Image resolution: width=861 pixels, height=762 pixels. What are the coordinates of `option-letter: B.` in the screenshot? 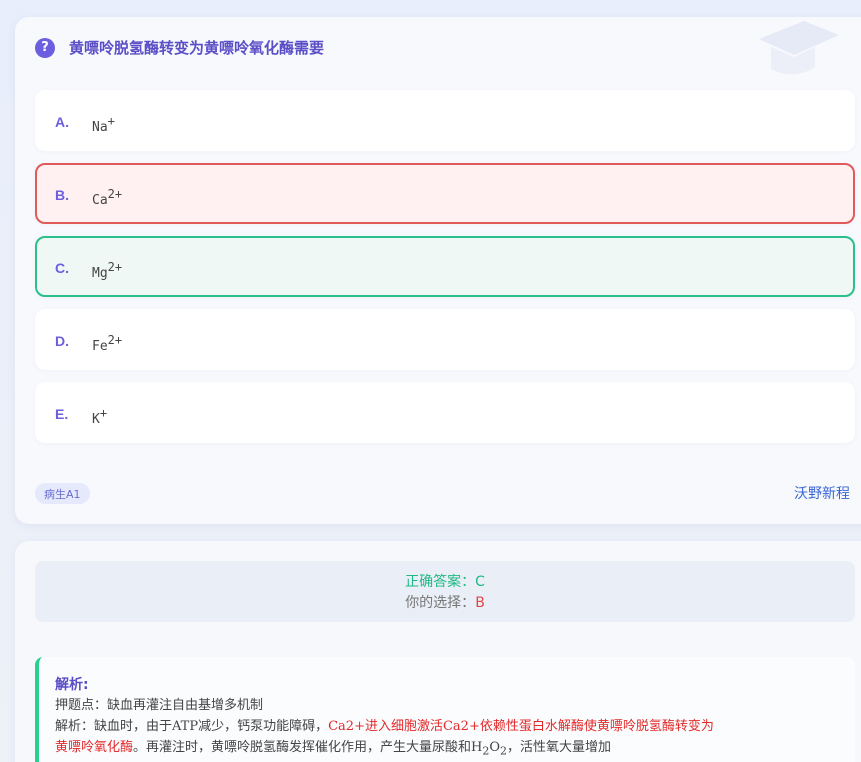 It's located at (62, 195).